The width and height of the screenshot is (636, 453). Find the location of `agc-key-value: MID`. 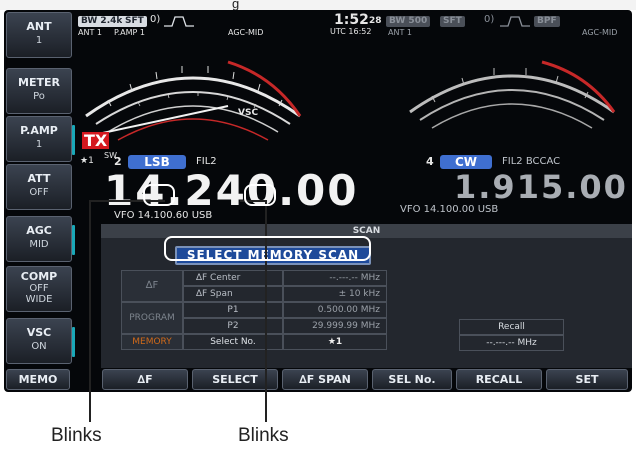

agc-key-value: MID is located at coordinates (39, 244).